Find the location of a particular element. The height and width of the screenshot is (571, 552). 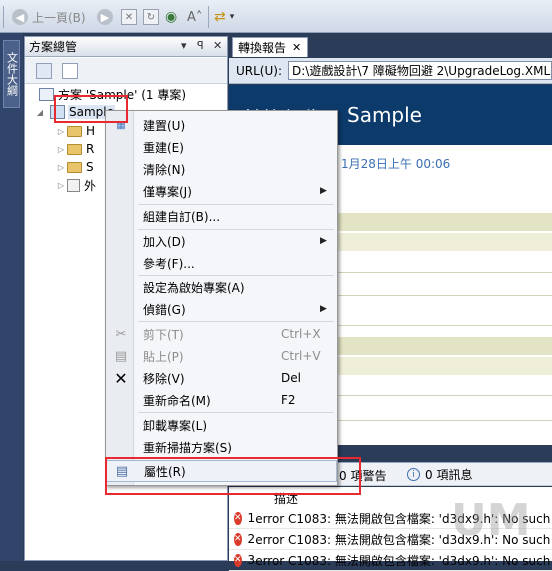

font-size-icon: A˄ is located at coordinates (195, 17).